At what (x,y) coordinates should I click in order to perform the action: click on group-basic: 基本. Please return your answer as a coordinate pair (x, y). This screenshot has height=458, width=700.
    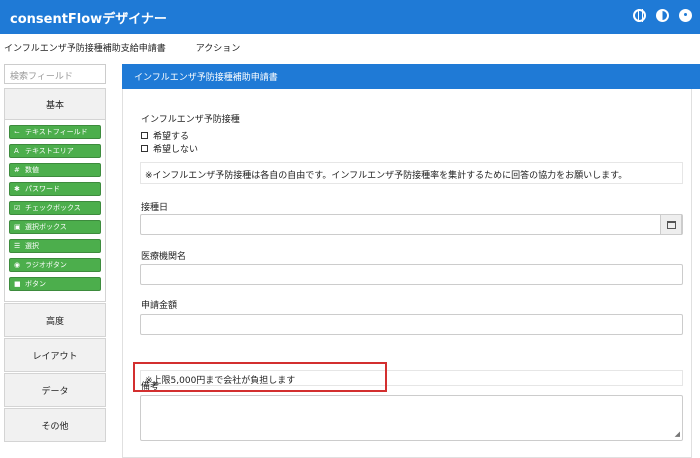
    Looking at the image, I should click on (55, 104).